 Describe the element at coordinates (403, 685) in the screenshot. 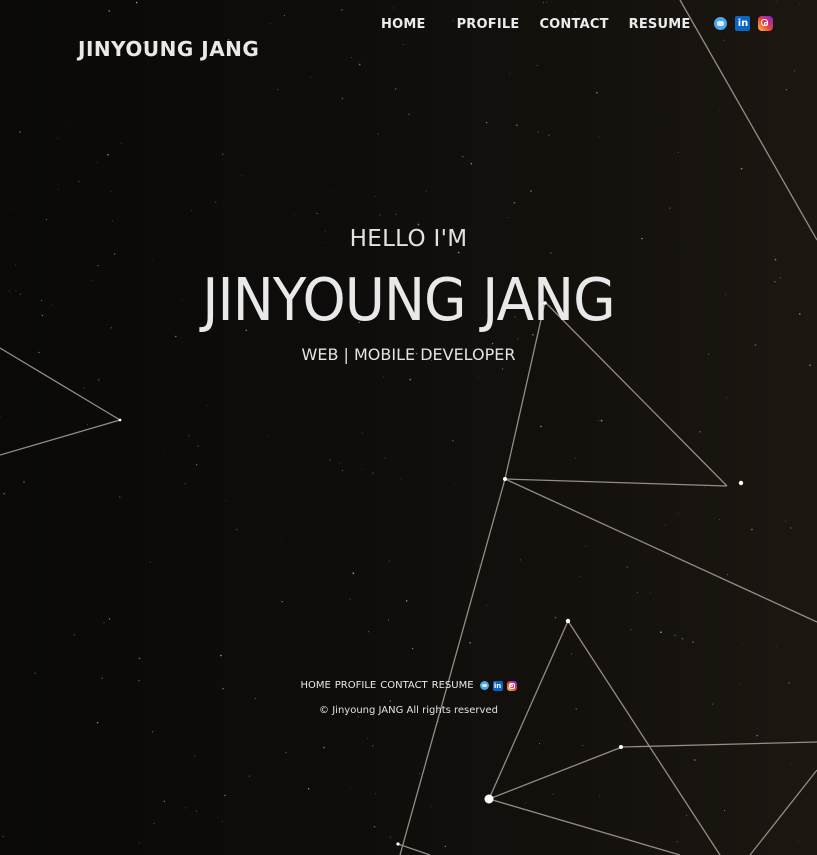

I see `footer-contact-link: CONTACT` at that location.